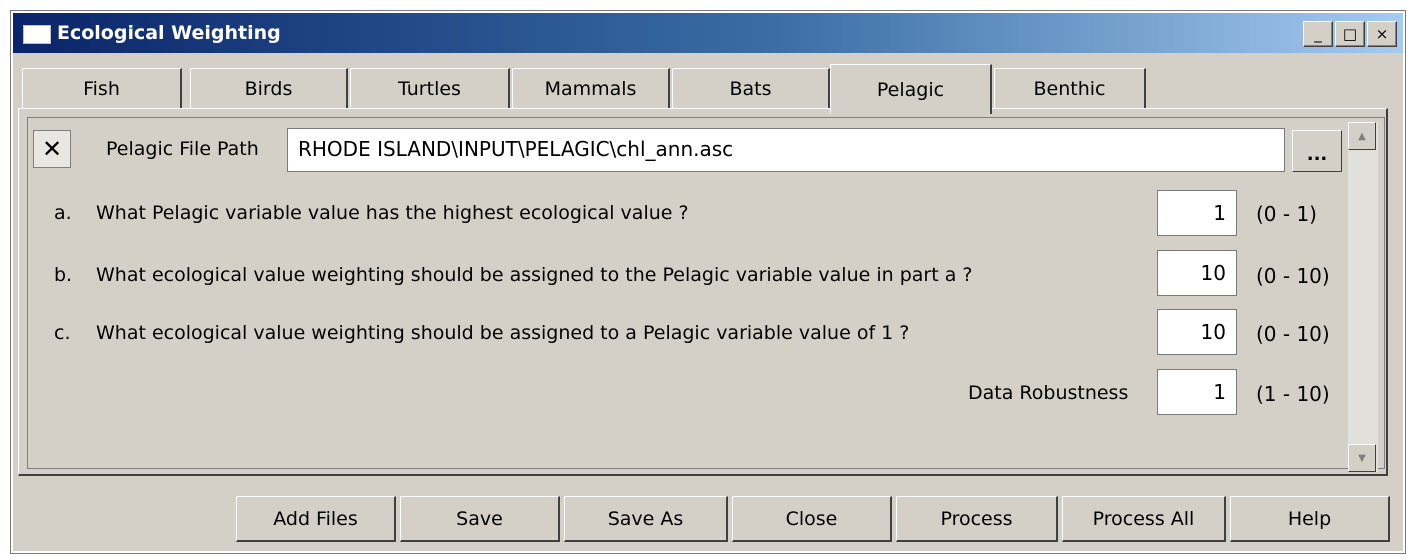 The width and height of the screenshot is (1418, 560). What do you see at coordinates (1363, 297) in the screenshot?
I see `vertical-scrollbar: ▲ ▼` at bounding box center [1363, 297].